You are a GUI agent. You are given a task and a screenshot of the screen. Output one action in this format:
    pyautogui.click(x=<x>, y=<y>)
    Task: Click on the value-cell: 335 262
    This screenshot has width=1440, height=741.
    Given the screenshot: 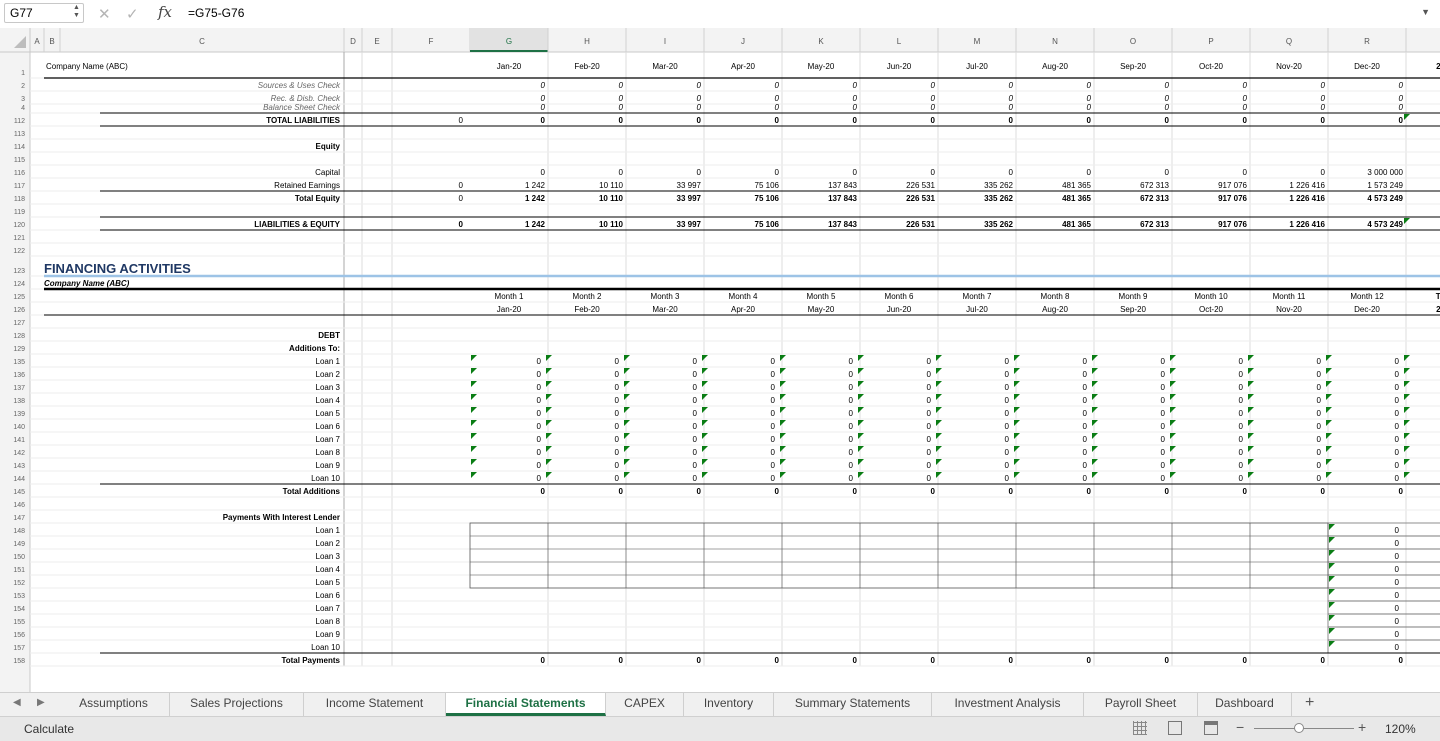 What is the action you would take?
    pyautogui.click(x=998, y=224)
    